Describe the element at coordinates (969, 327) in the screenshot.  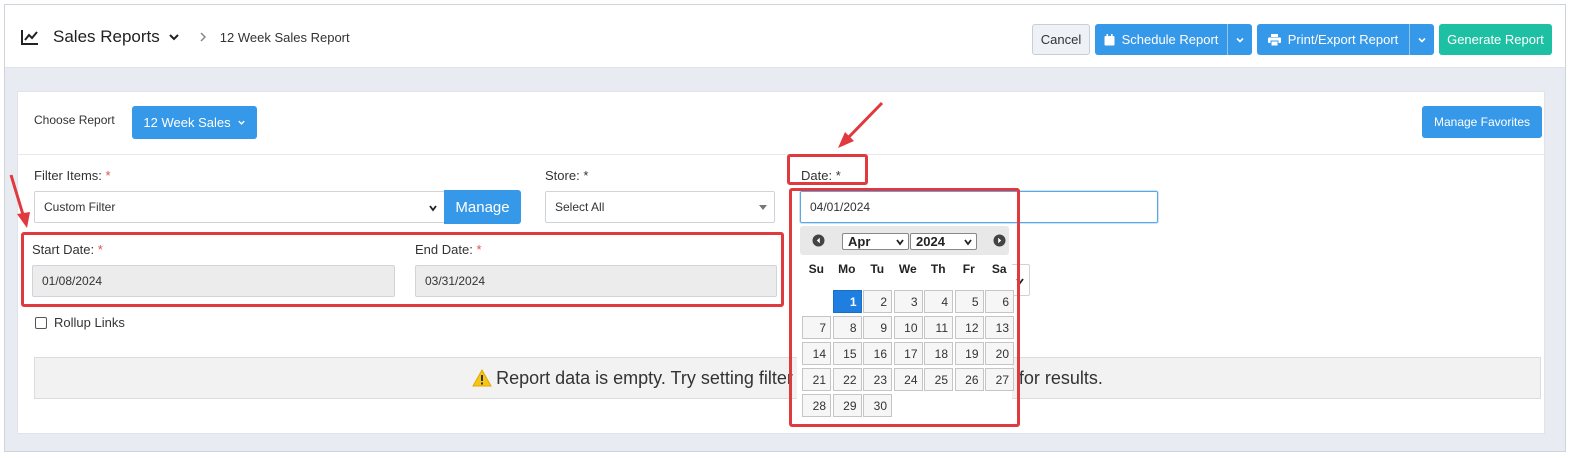
I see `calendar-day: 12` at that location.